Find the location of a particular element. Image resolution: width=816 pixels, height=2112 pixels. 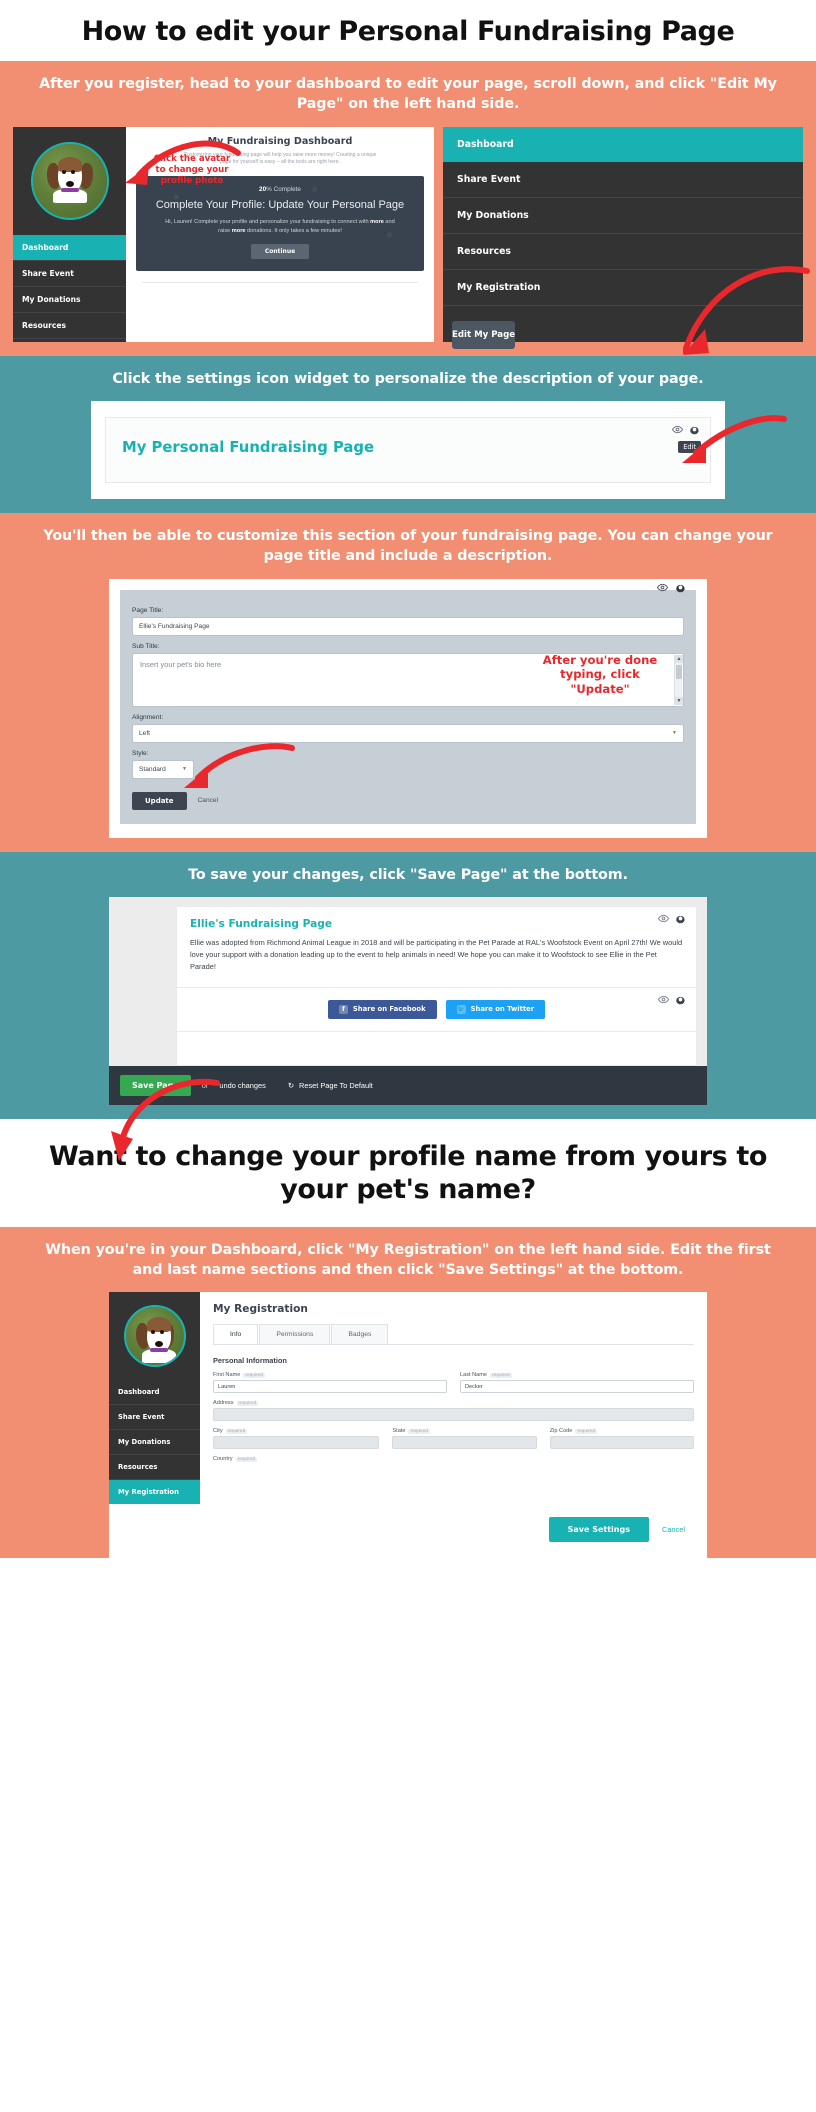

last-name-label: Last Name required is located at coordinates (577, 1375).